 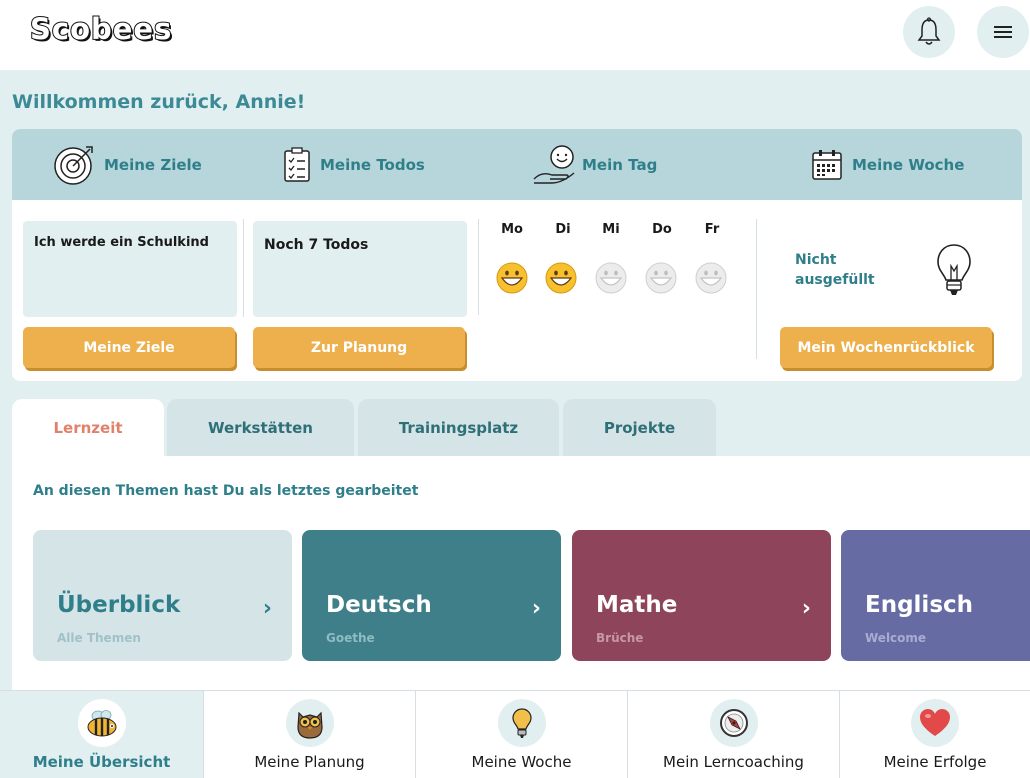 What do you see at coordinates (639, 428) in the screenshot?
I see `tab-projekte: Projekte` at bounding box center [639, 428].